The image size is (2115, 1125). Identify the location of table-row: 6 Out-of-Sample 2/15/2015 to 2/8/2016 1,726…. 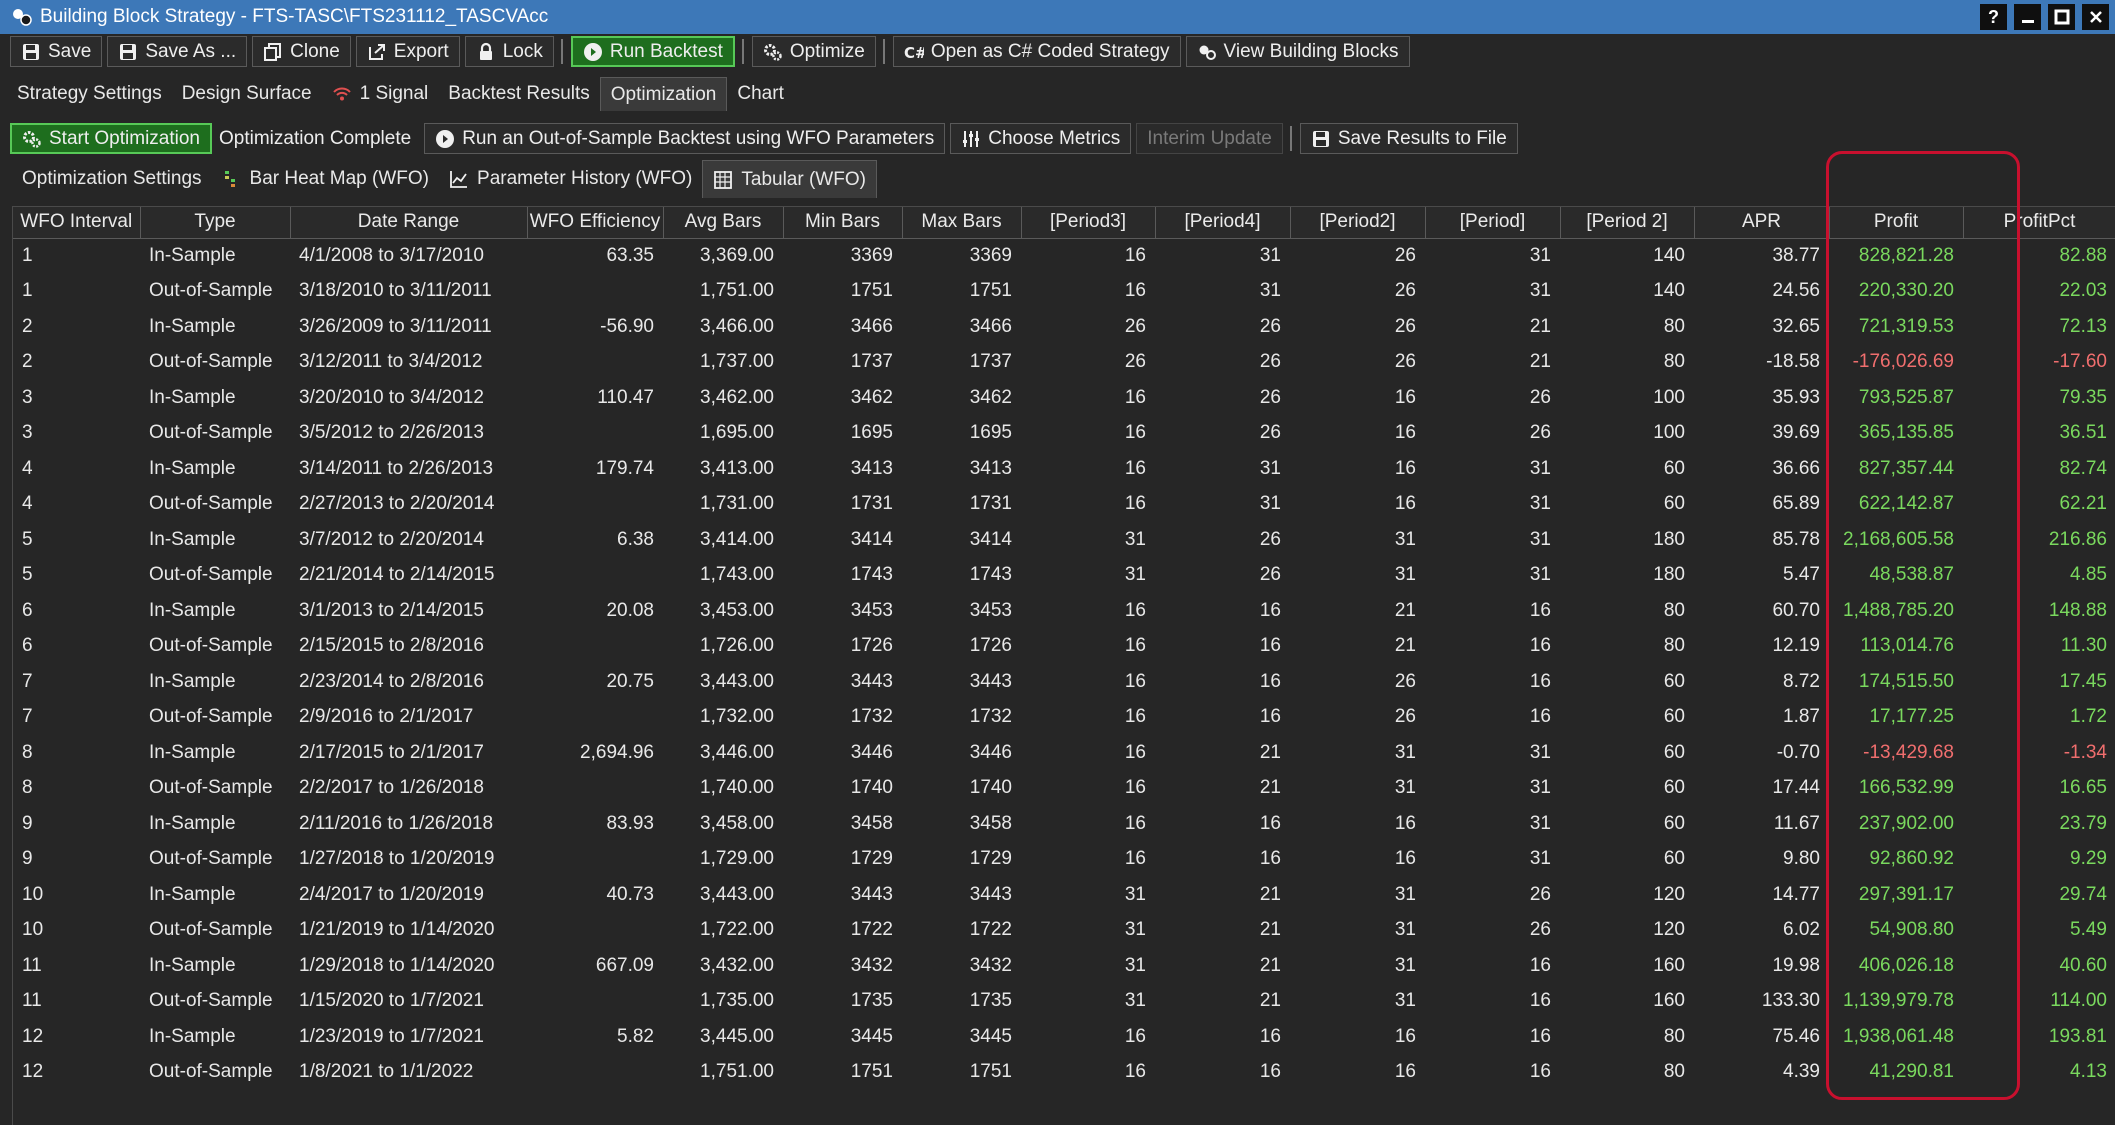
(1064, 647).